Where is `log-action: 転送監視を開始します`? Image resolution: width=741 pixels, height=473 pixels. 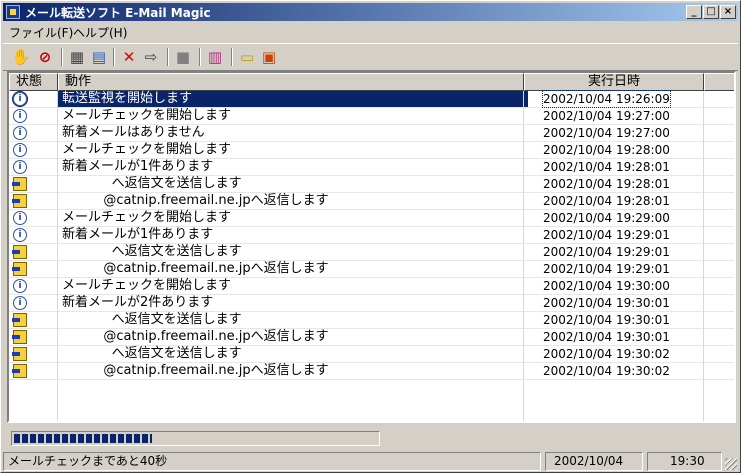
log-action: 転送監視を開始します is located at coordinates (293, 99).